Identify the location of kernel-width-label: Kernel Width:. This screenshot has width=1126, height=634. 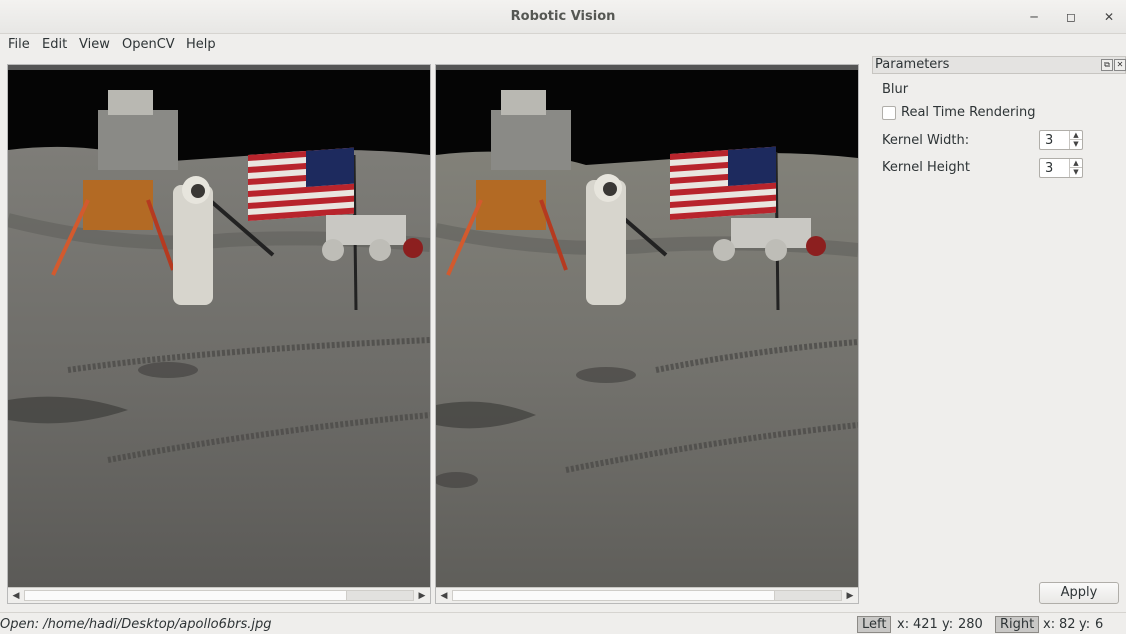
(926, 140).